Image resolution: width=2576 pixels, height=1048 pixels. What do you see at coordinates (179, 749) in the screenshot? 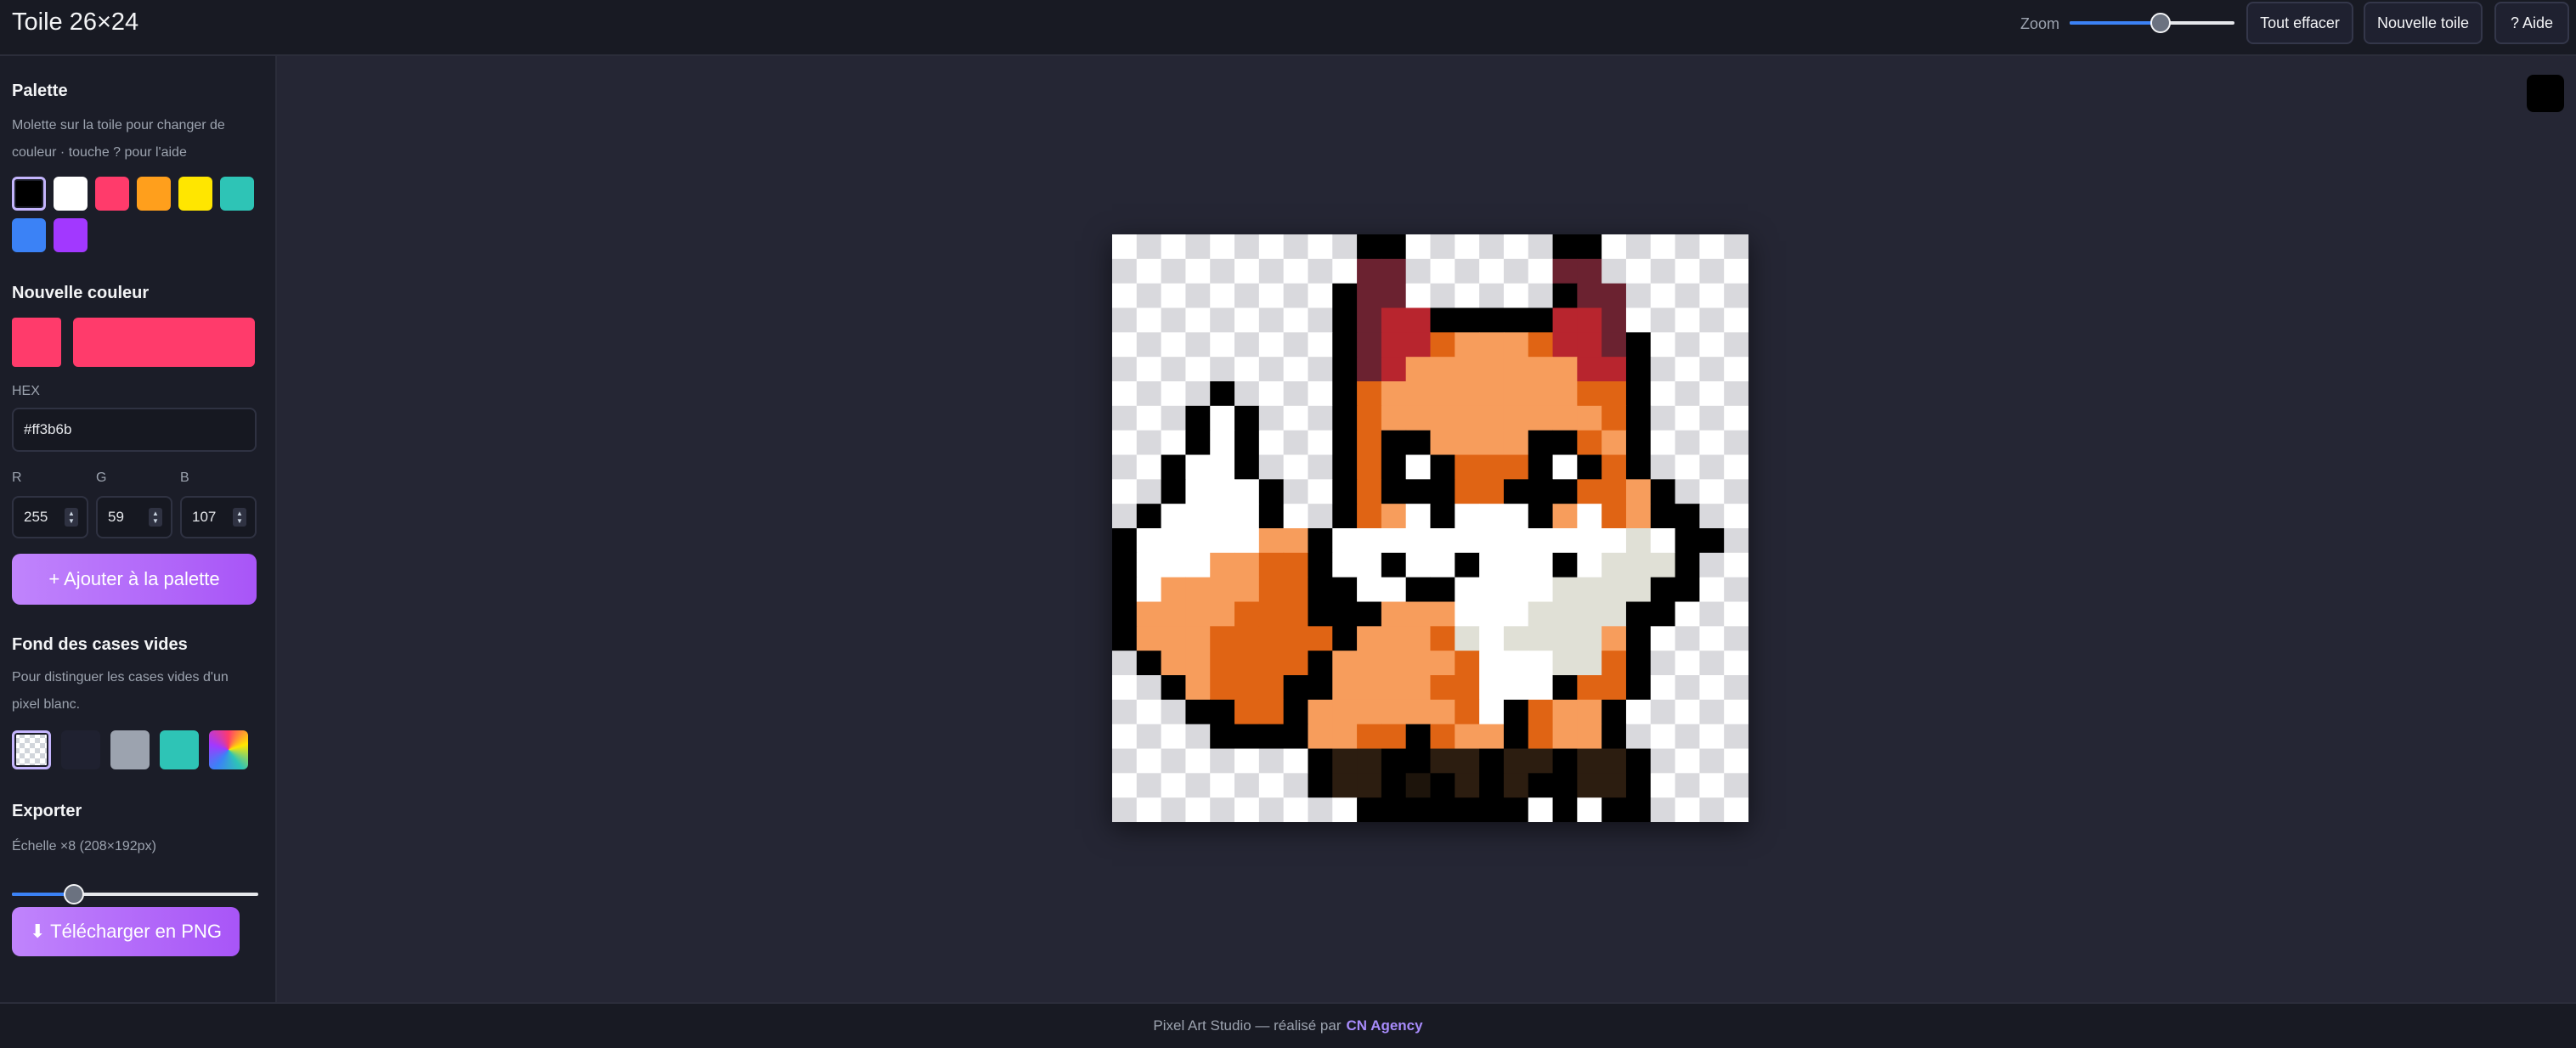
I see `background-option` at bounding box center [179, 749].